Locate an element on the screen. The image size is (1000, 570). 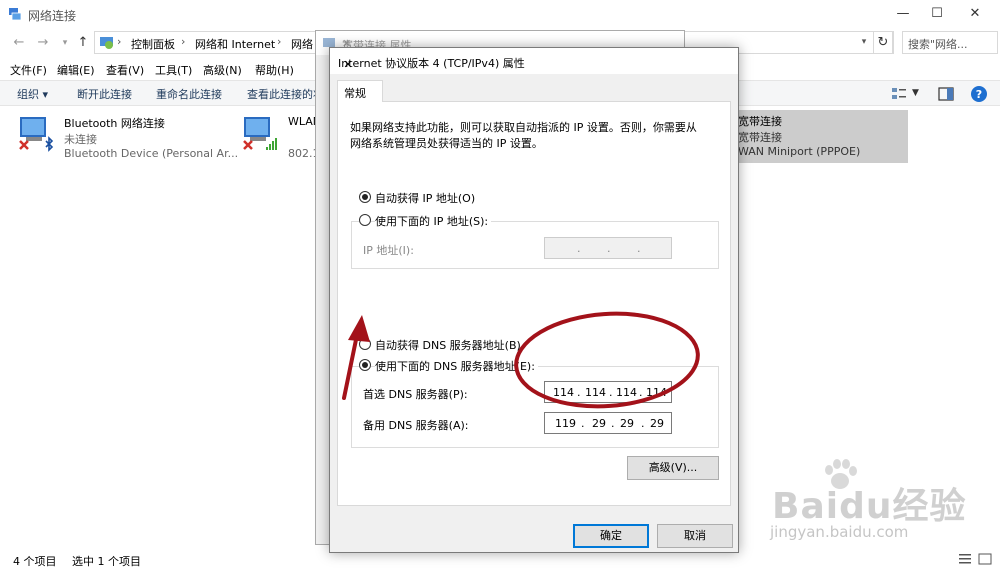
manual-ip-radio is located at coordinates (365, 220).